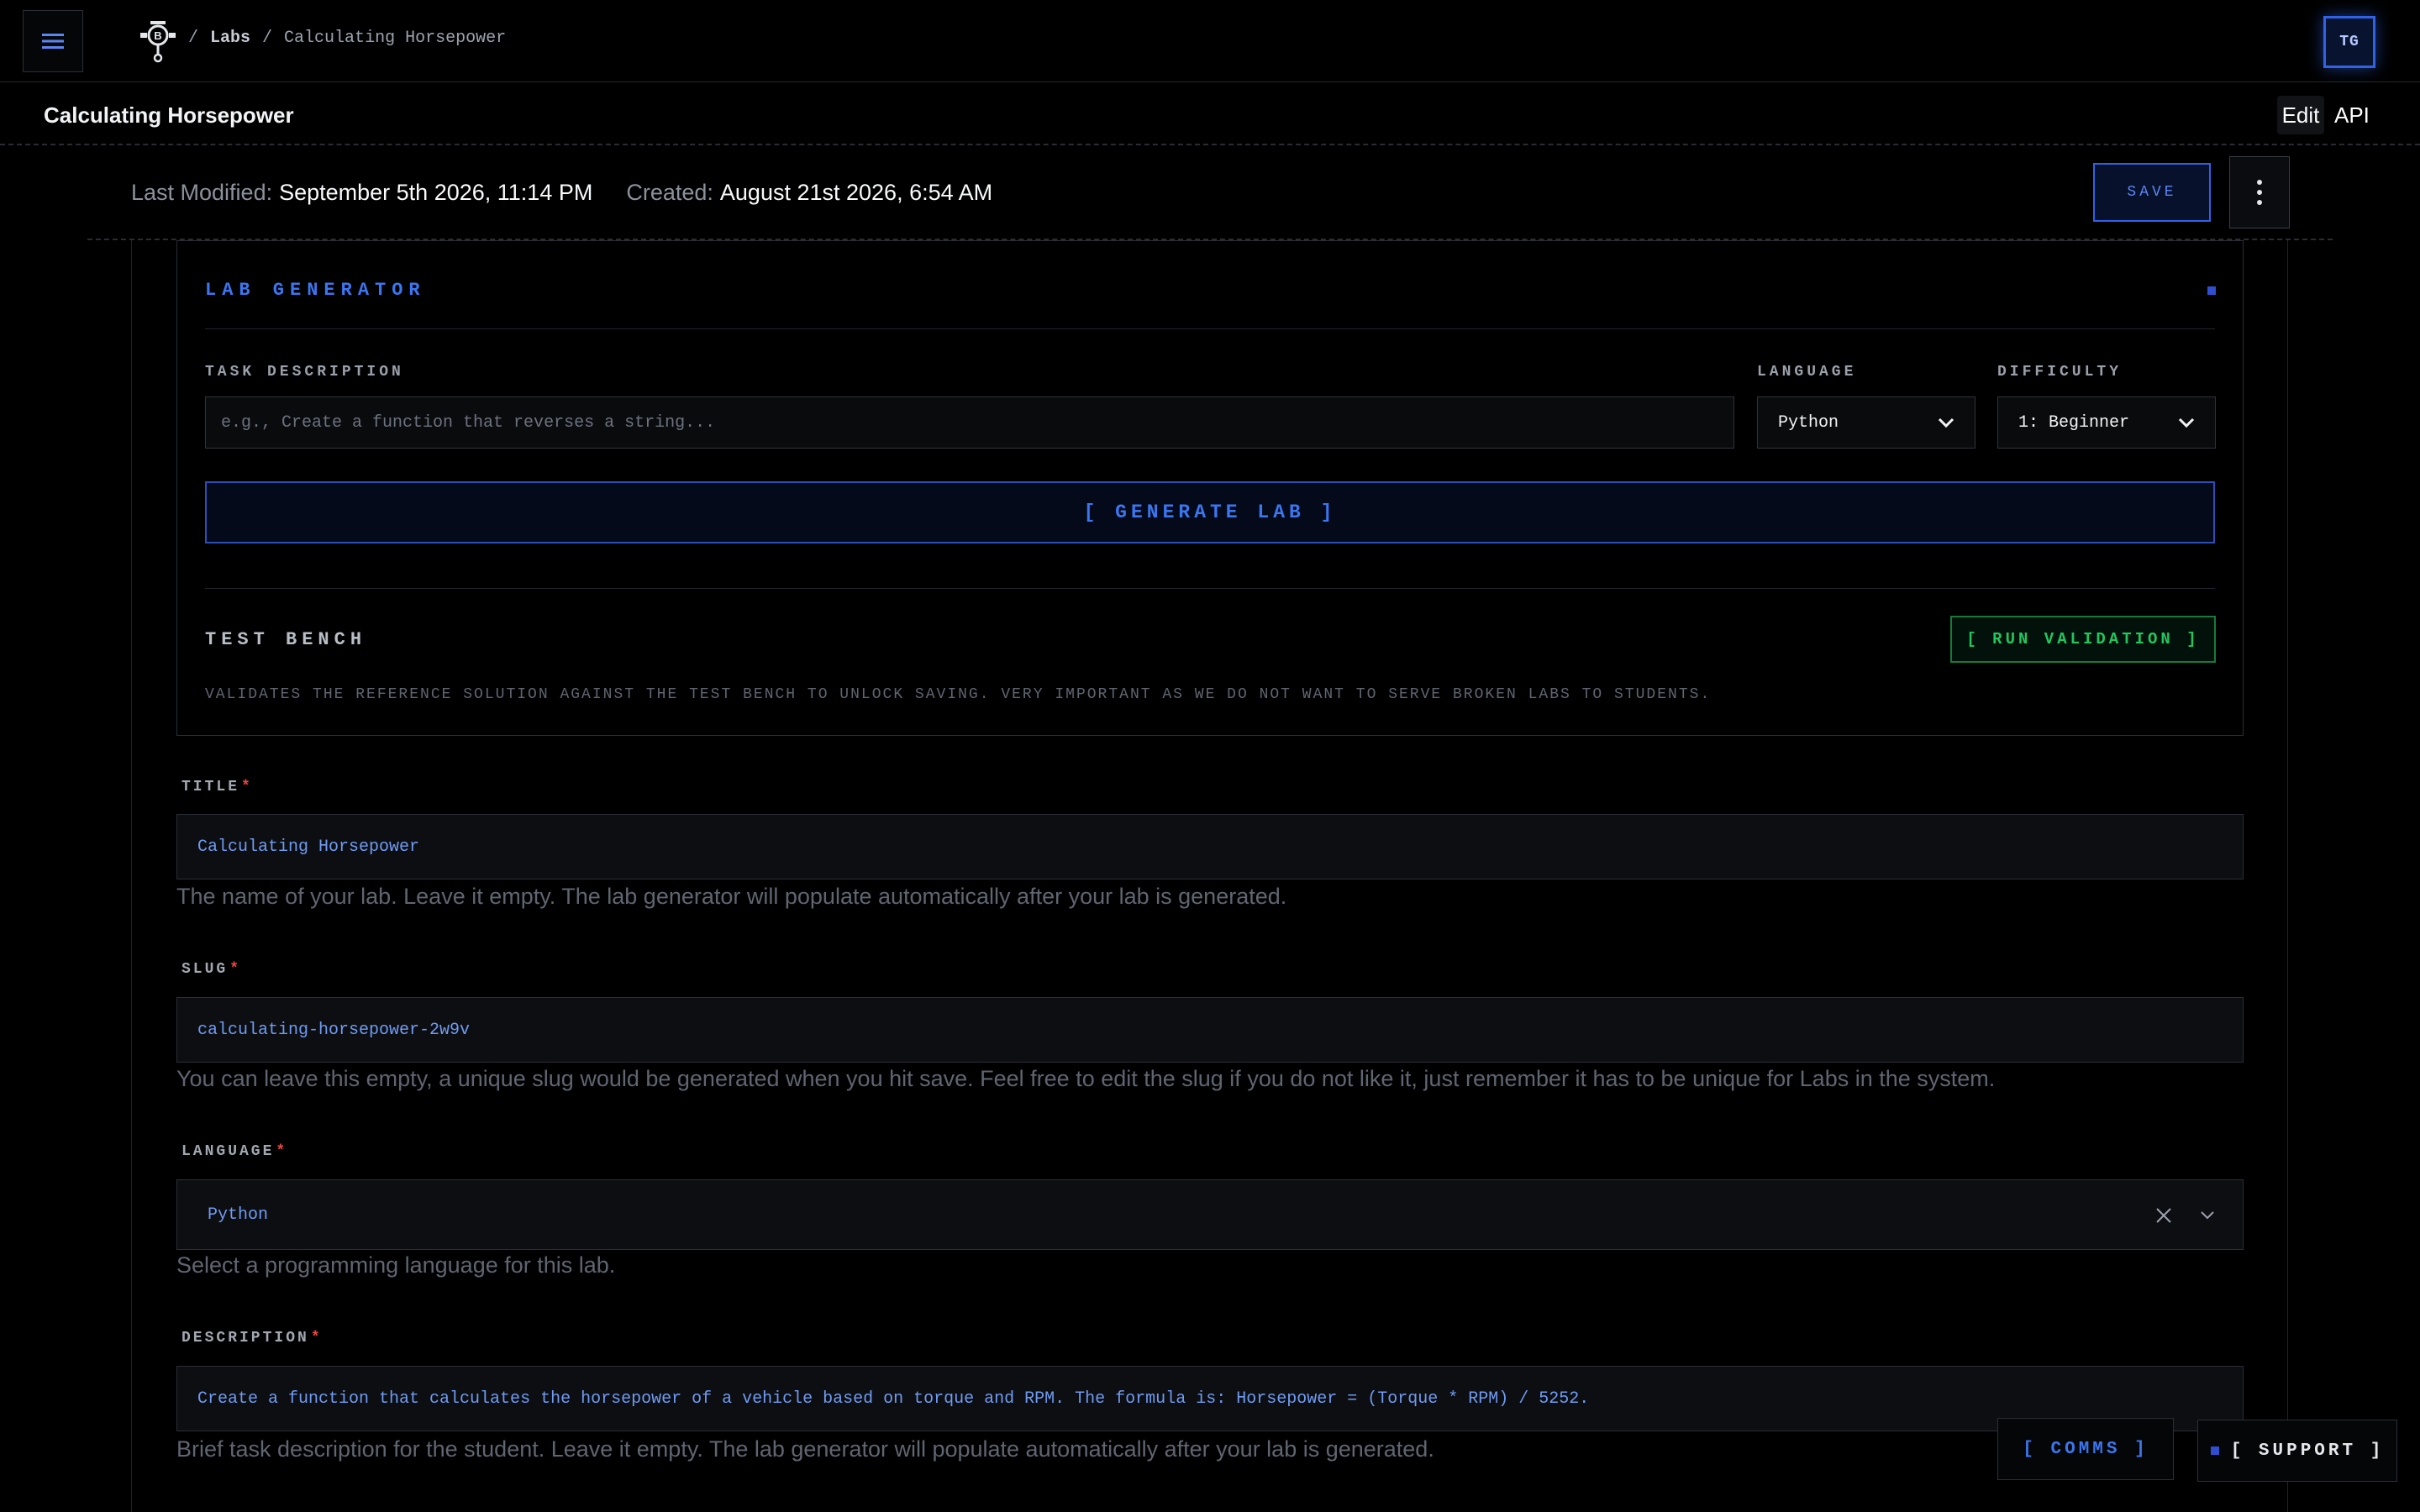  I want to click on difficulty-value: 1: Beginner, so click(2074, 422).